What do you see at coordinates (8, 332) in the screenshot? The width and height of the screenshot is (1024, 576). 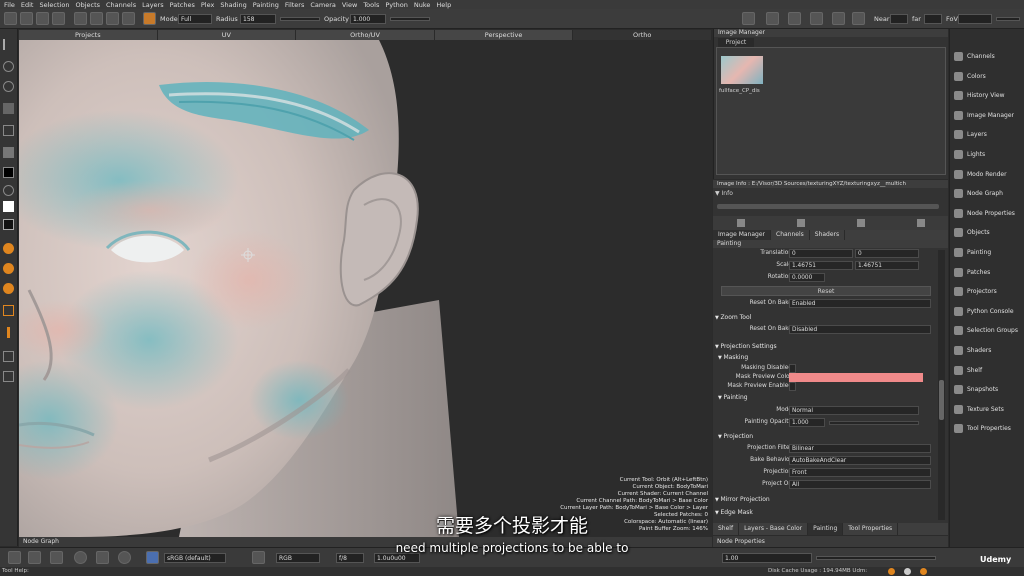 I see `marker-tool-icon` at bounding box center [8, 332].